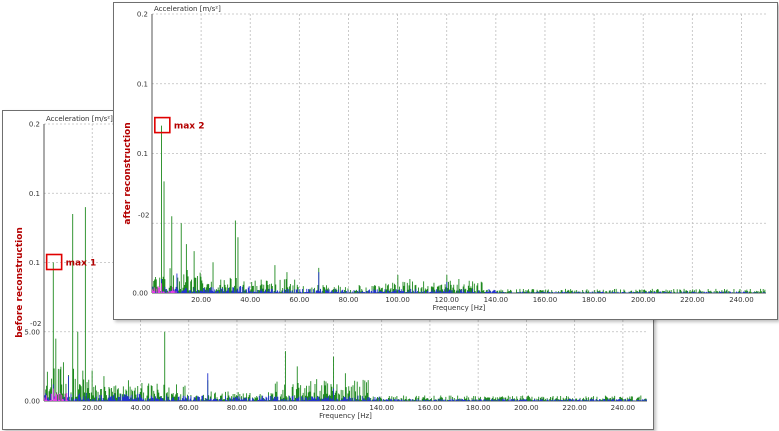 The image size is (779, 431). Describe the element at coordinates (128, 173) in the screenshot. I see `reconstruction-side-label: after reconstruction` at that location.